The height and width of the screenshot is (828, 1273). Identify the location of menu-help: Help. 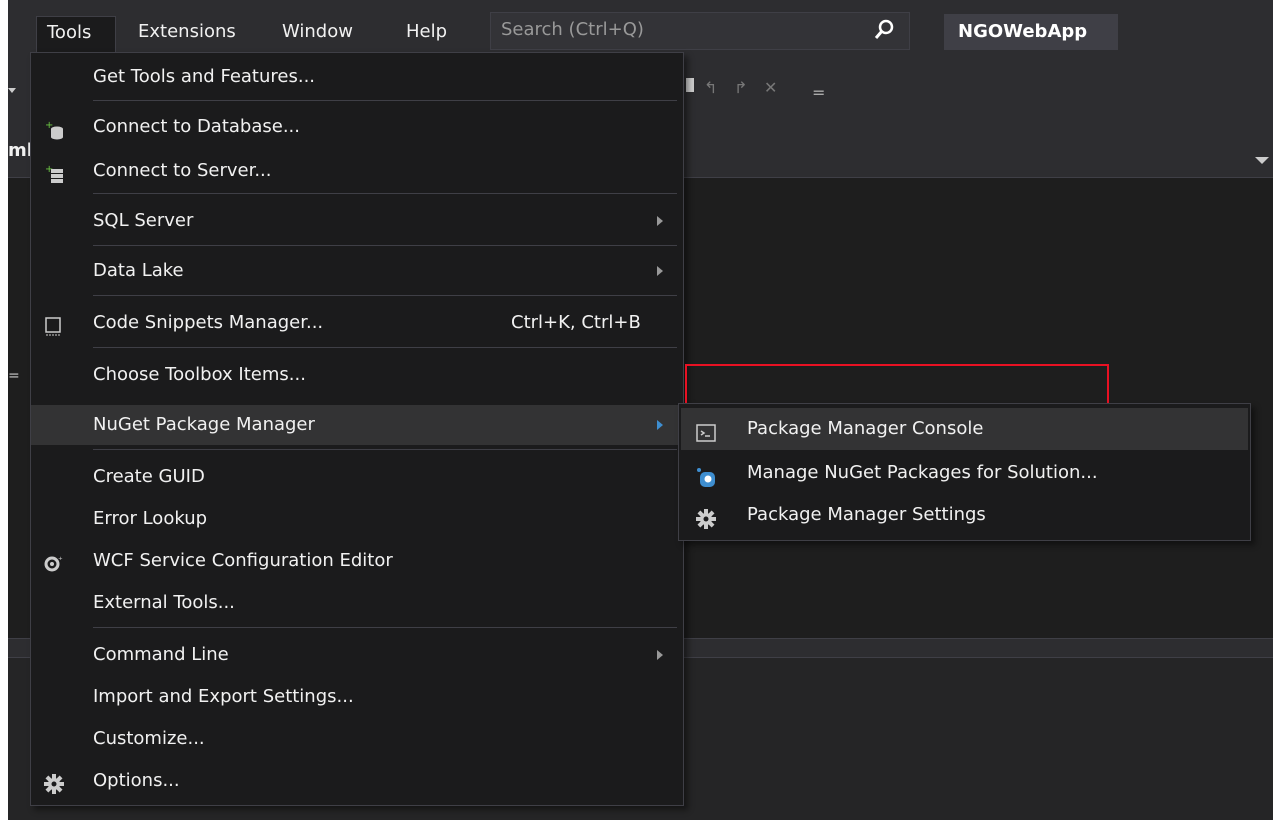
(426, 34).